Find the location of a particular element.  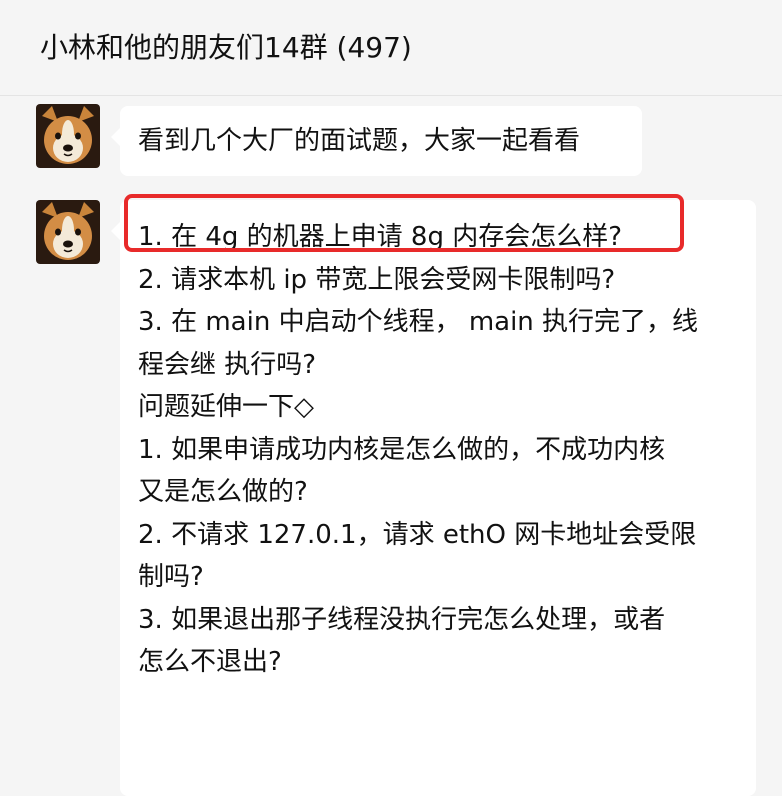

message-line: 2. 不请求 127.0.1，请求 ethO 网卡地址会受限 is located at coordinates (417, 534).